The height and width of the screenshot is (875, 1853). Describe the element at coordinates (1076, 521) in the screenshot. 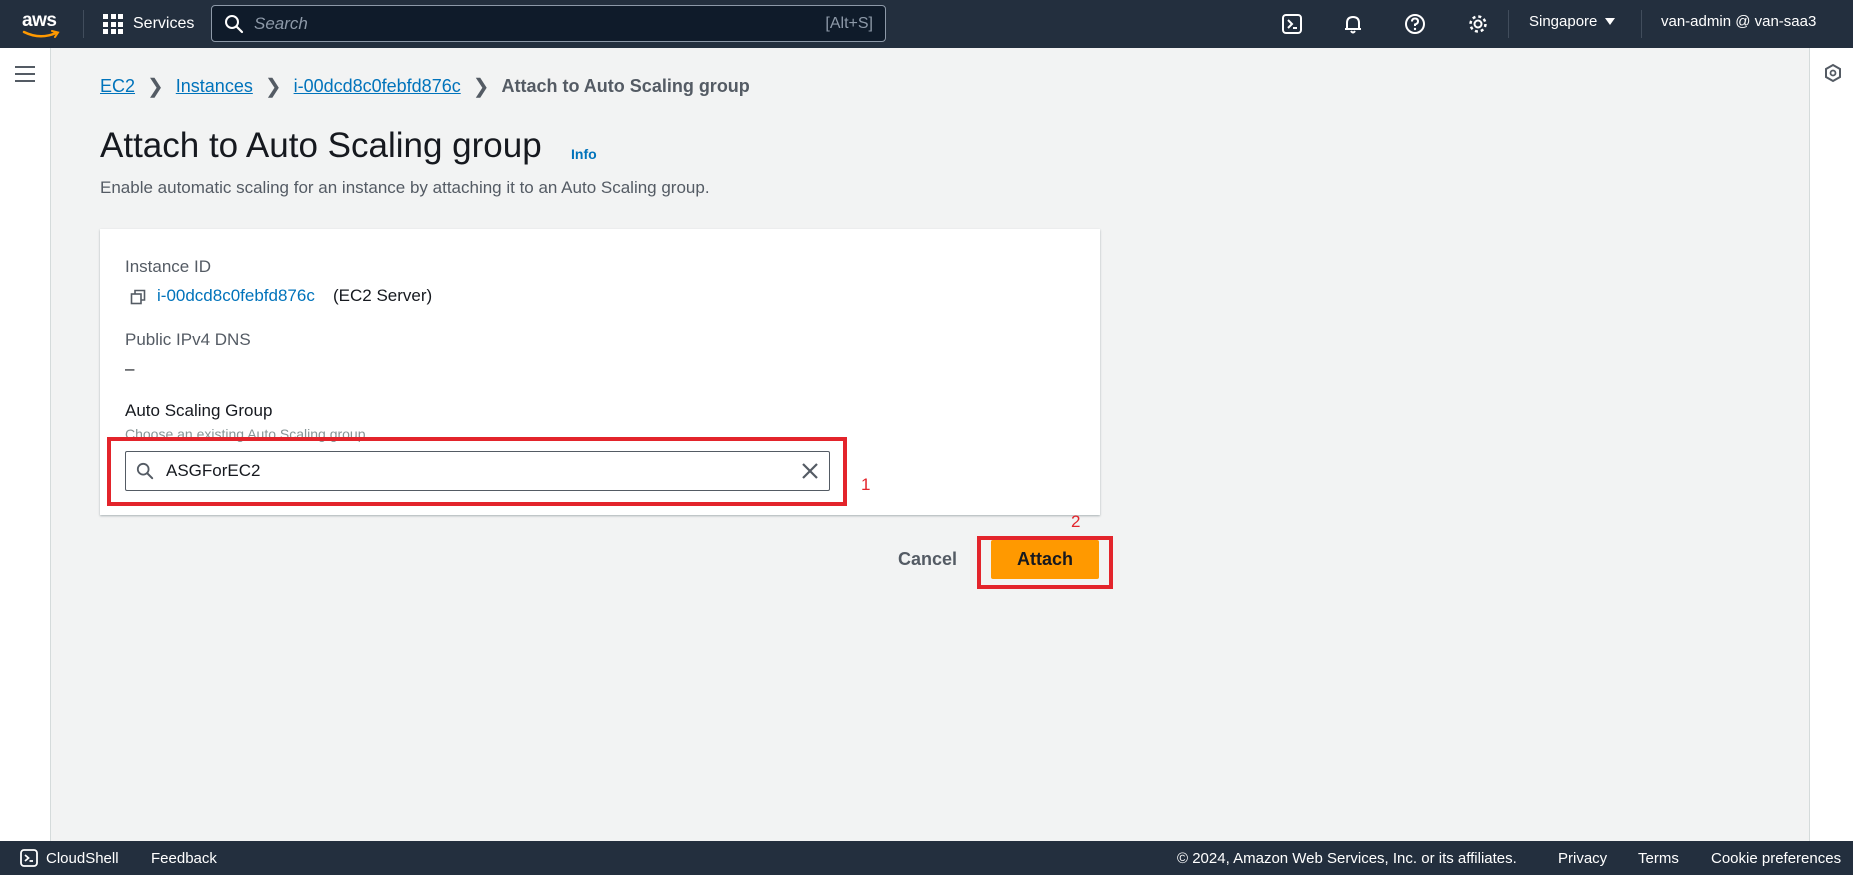

I see `annotation-number-2: 2` at that location.